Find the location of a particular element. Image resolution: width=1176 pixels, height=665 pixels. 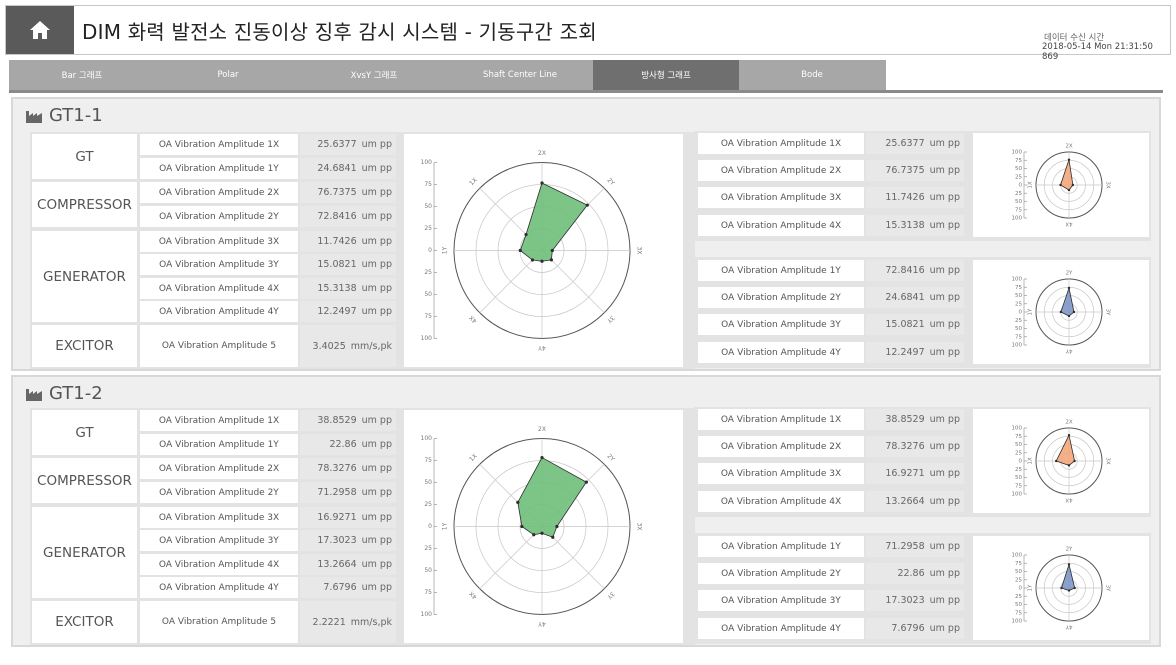

row-value: 15.0821 um pp is located at coordinates (915, 324).